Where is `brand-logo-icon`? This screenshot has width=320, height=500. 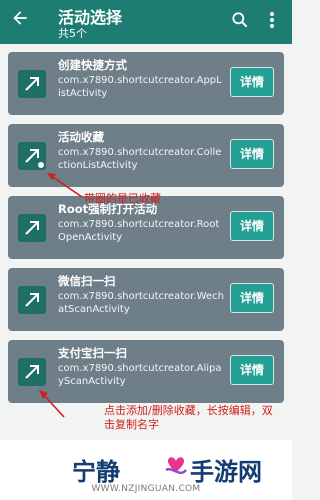
brand-logo-icon is located at coordinates (176, 466).